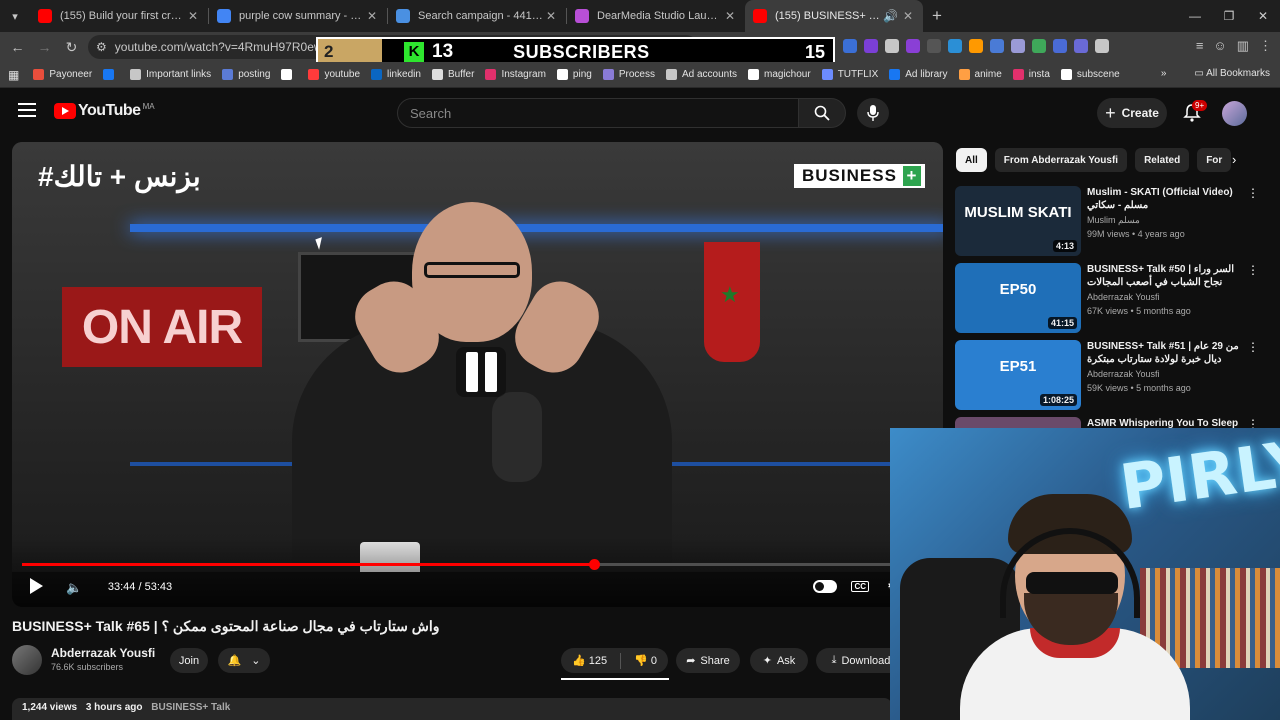 Image resolution: width=1280 pixels, height=720 pixels. I want to click on bookmark-item: ping, so click(574, 74).